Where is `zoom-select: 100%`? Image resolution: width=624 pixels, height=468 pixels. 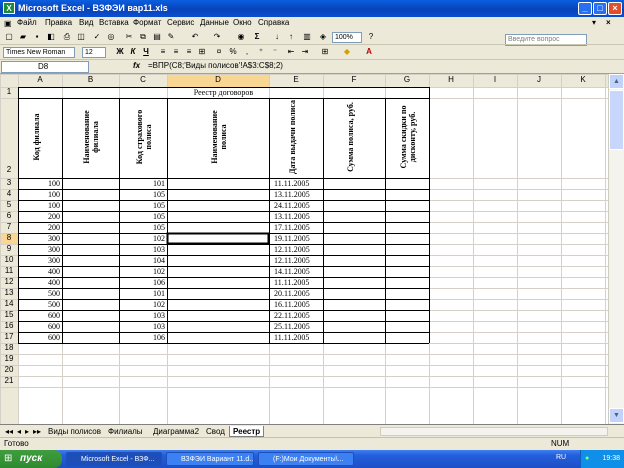
zoom-select: 100% is located at coordinates (347, 37).